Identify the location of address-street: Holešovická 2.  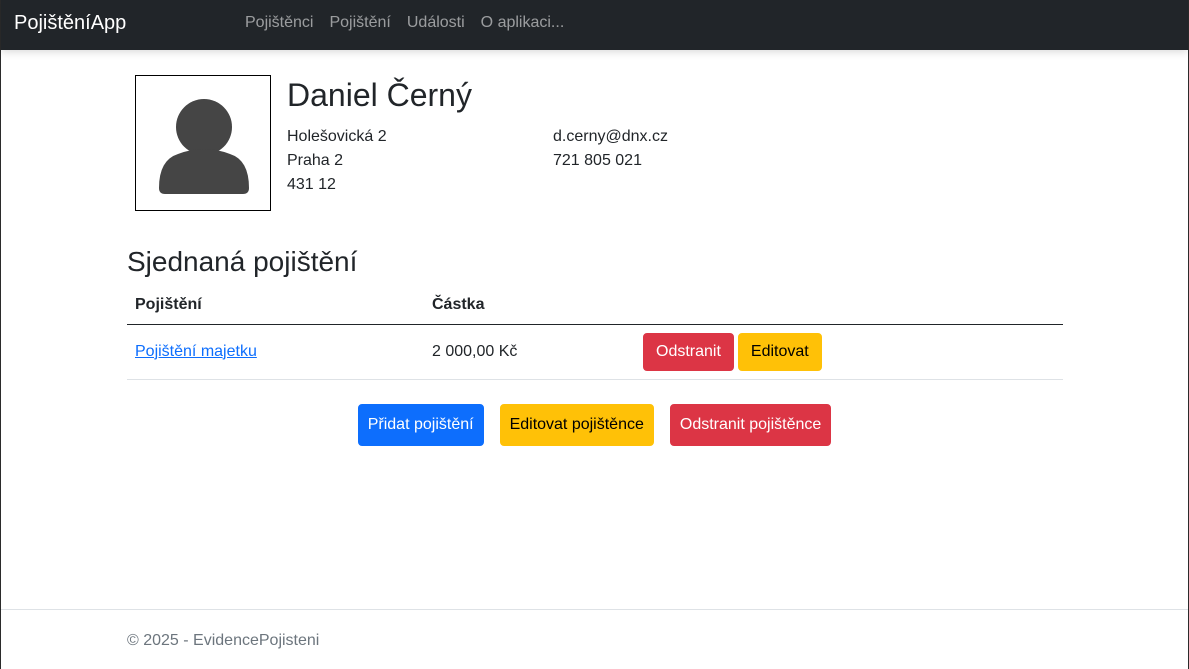
(337, 136).